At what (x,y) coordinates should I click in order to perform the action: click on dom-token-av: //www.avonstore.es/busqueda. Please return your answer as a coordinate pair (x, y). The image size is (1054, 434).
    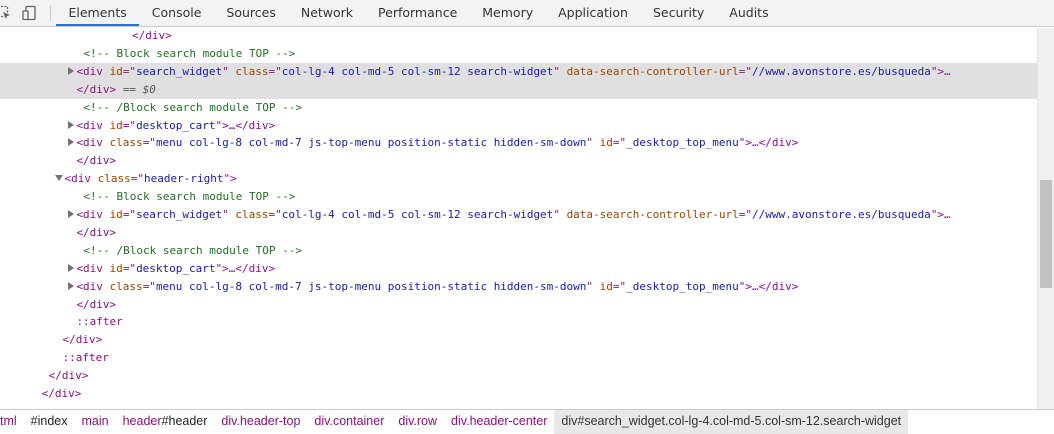
    Looking at the image, I should click on (841, 71).